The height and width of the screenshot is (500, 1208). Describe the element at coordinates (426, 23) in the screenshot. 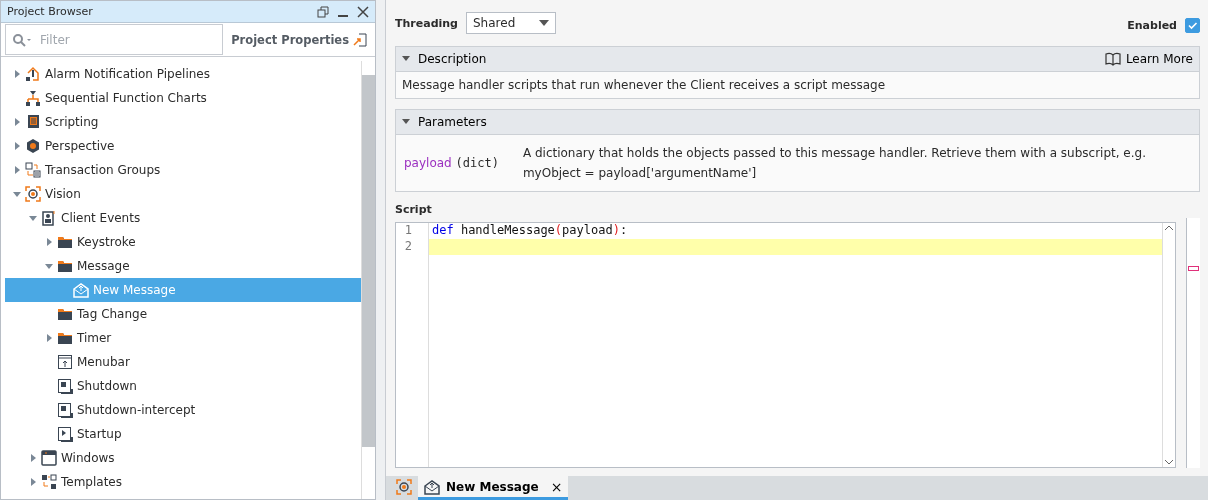

I see `threading-label: Threading` at that location.